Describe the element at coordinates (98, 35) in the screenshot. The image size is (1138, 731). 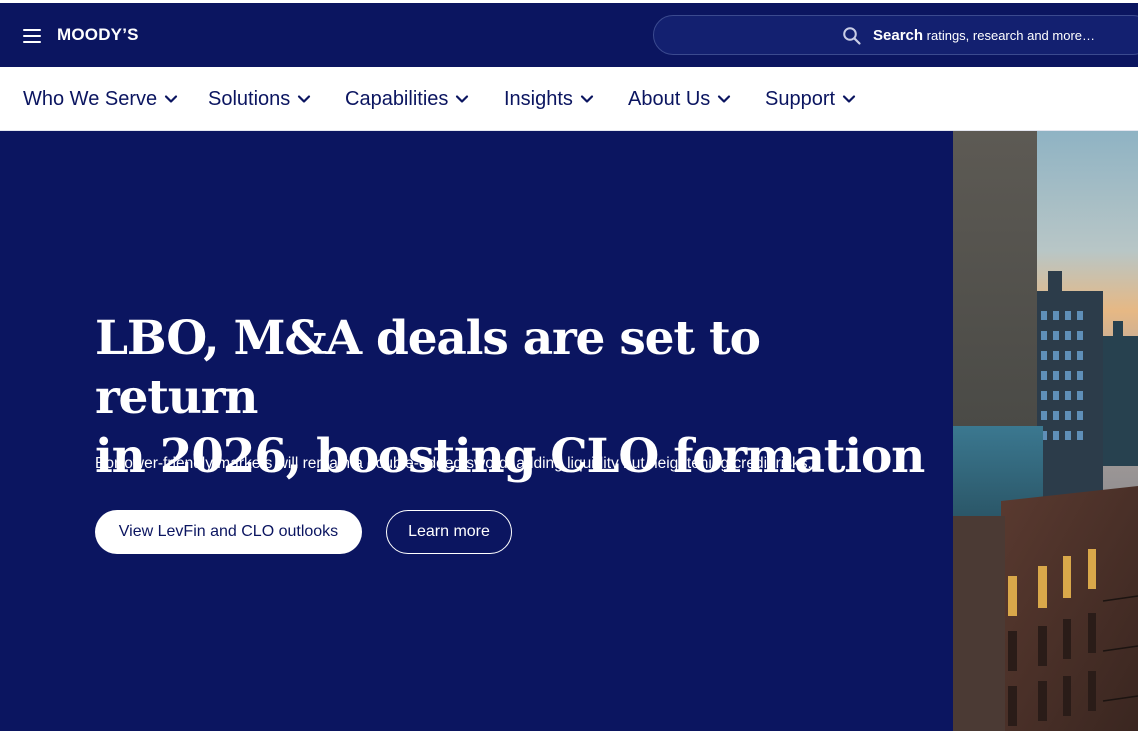
I see `moodys-logo: MOODY’S` at that location.